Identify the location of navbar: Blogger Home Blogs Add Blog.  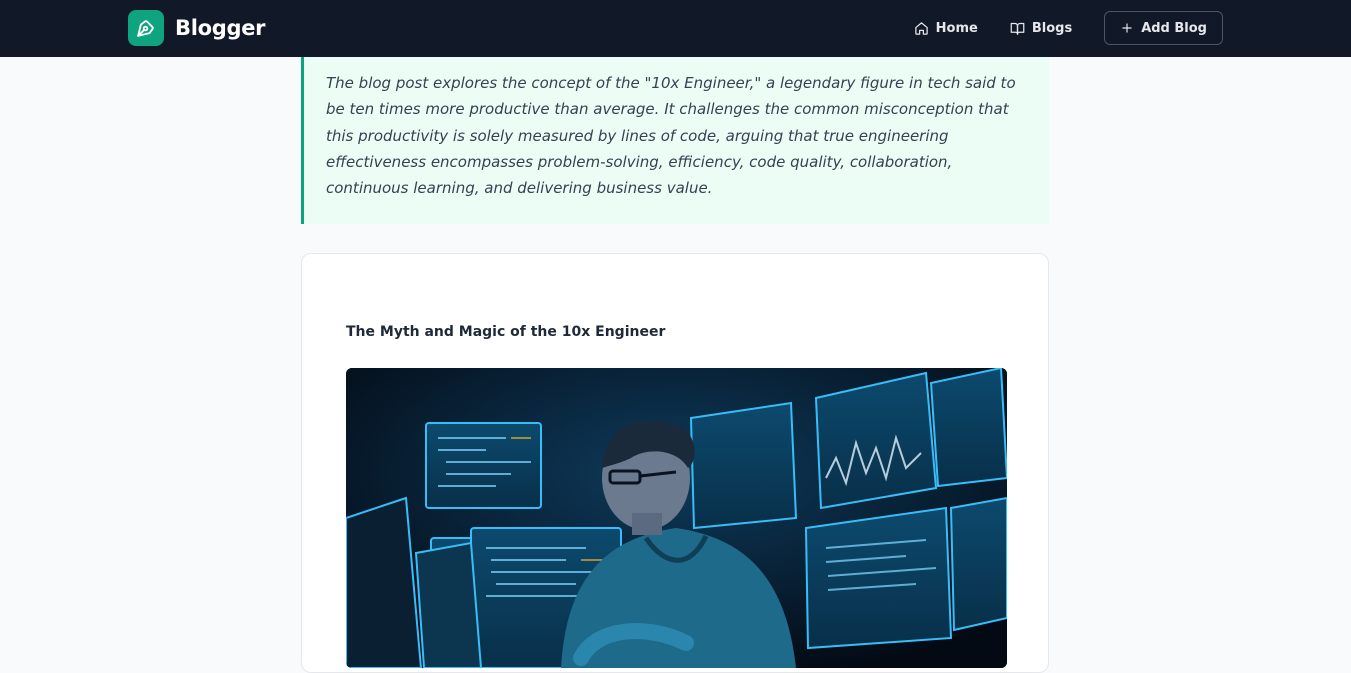
(675, 28).